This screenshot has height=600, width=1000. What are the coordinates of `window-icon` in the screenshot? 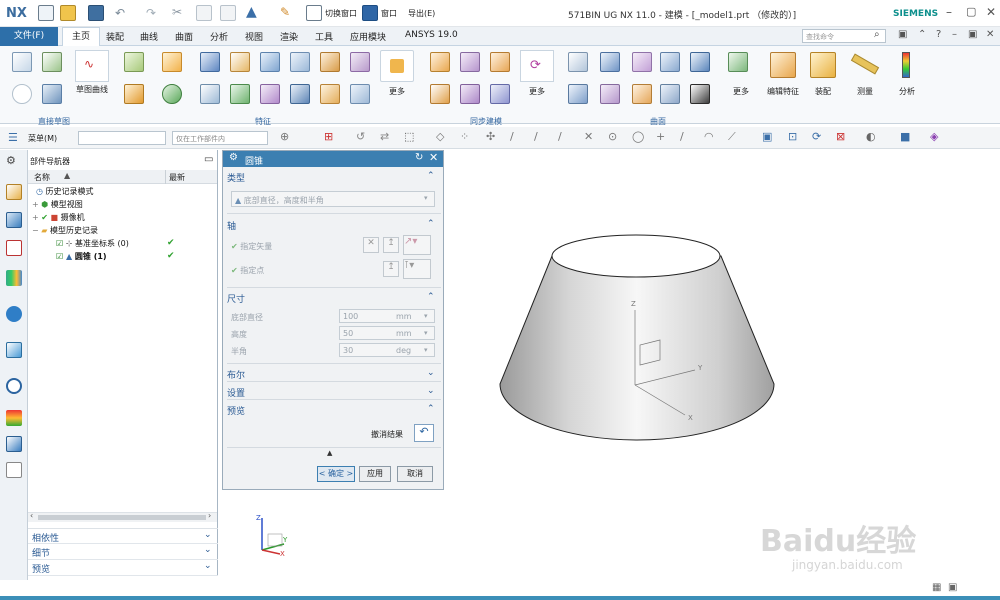 It's located at (370, 13).